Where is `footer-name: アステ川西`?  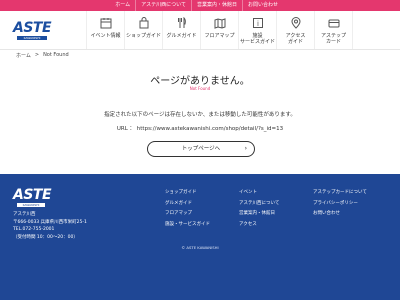
footer-name: アステ川西 is located at coordinates (24, 214).